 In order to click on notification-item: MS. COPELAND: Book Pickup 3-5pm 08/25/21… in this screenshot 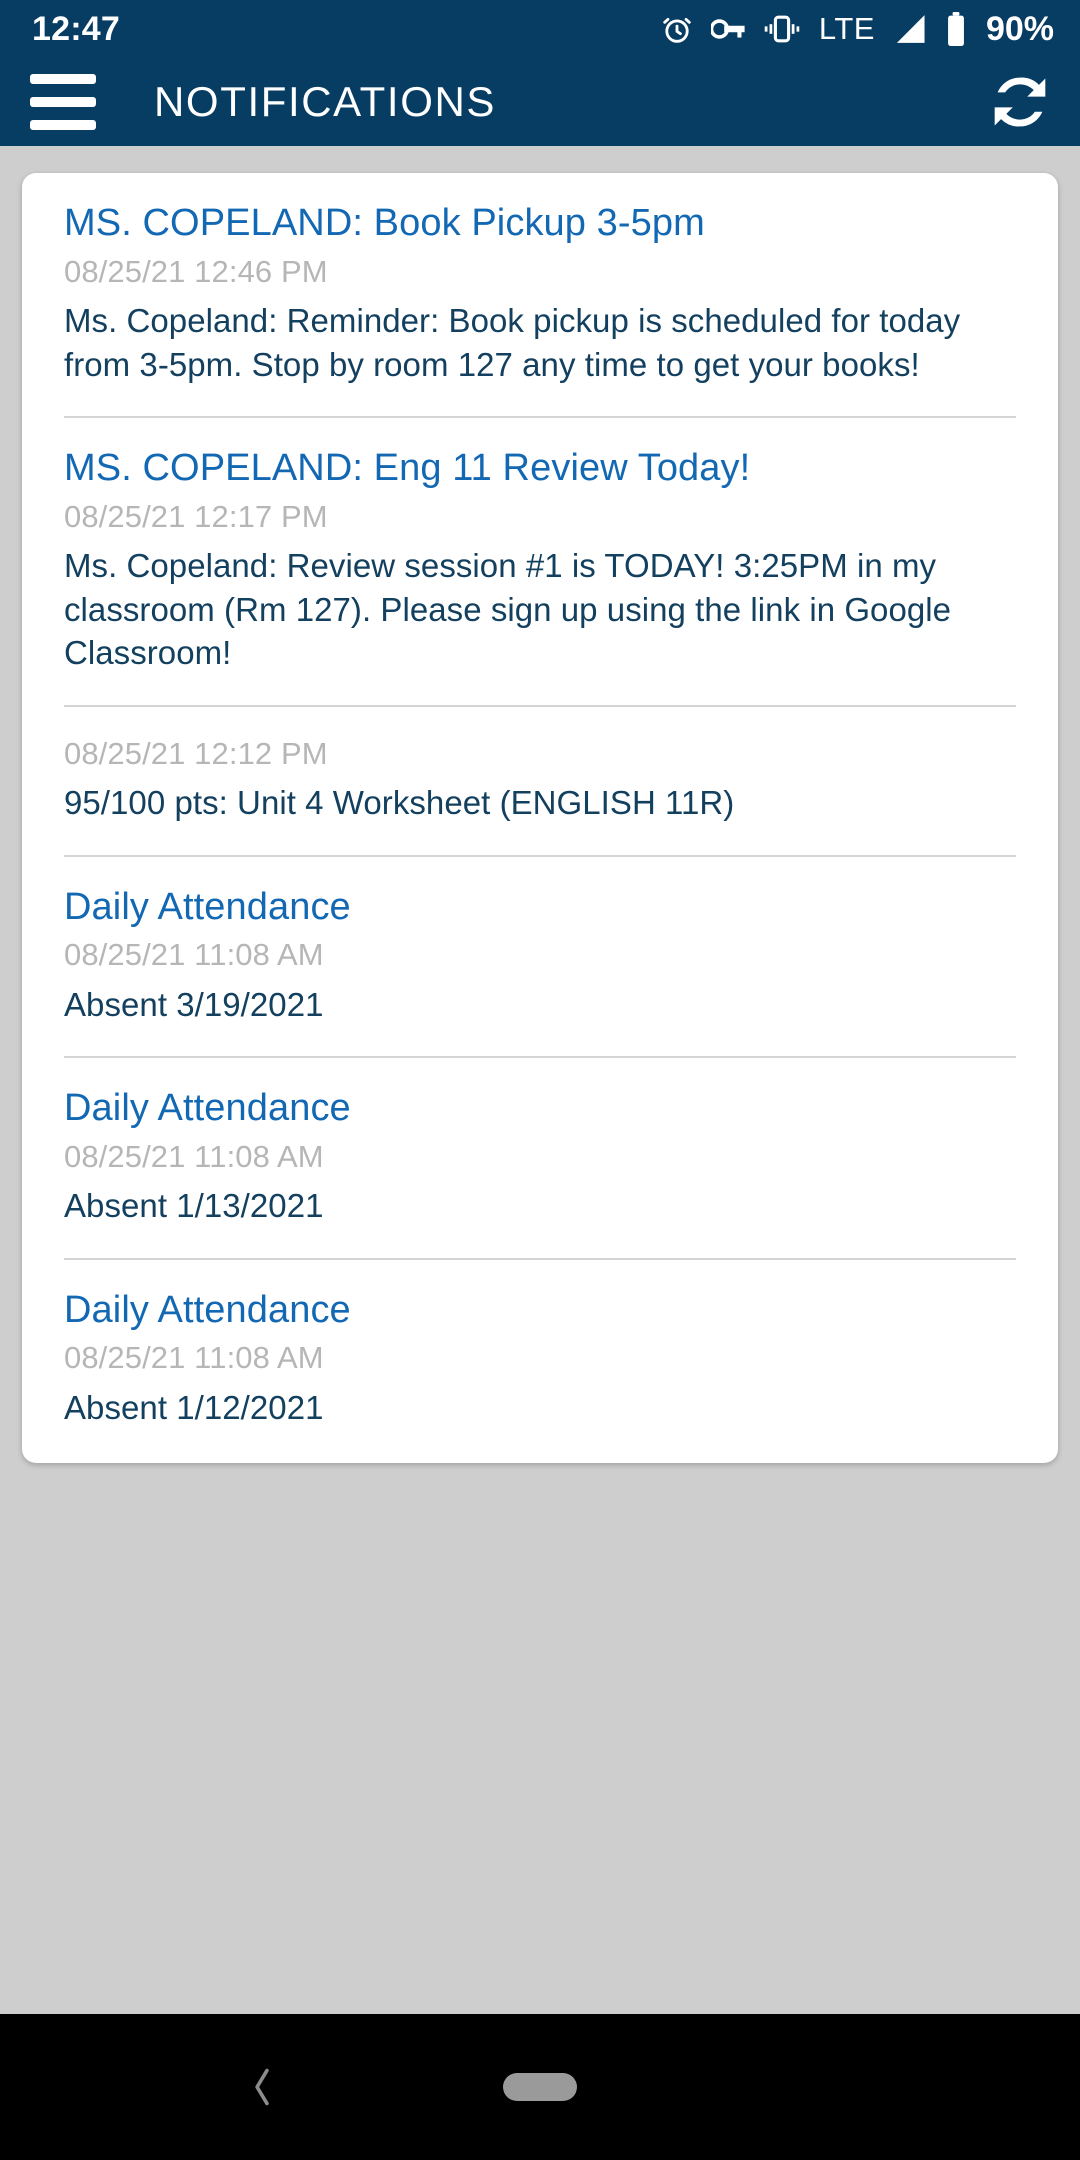, I will do `click(540, 296)`.